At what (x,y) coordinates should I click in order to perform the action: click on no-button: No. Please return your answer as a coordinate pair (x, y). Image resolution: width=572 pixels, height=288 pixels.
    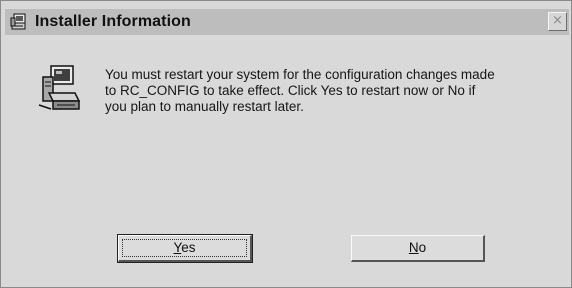
    Looking at the image, I should click on (418, 248).